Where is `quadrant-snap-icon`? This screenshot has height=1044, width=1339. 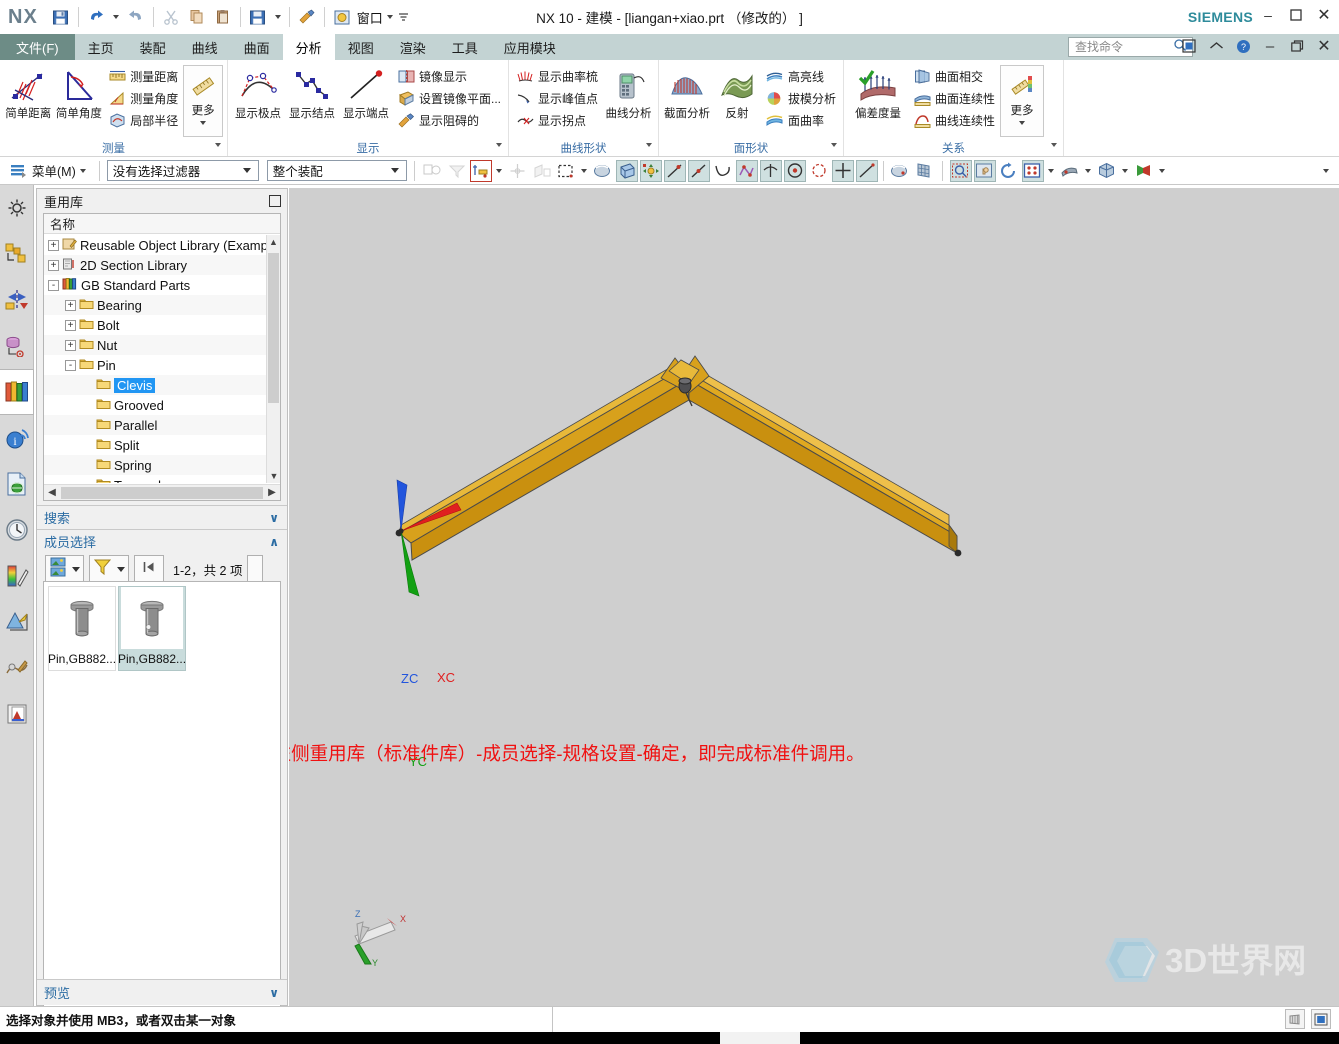
quadrant-snap-icon is located at coordinates (723, 171).